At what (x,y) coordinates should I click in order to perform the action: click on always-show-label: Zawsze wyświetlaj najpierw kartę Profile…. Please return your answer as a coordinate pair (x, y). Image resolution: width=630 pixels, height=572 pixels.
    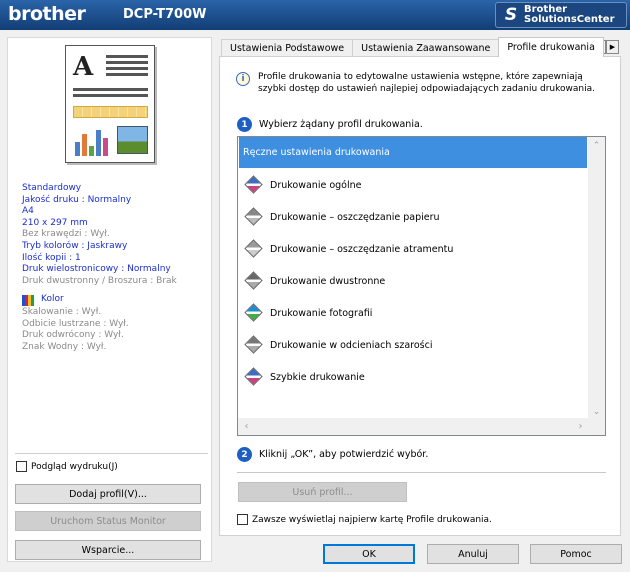
    Looking at the image, I should click on (372, 519).